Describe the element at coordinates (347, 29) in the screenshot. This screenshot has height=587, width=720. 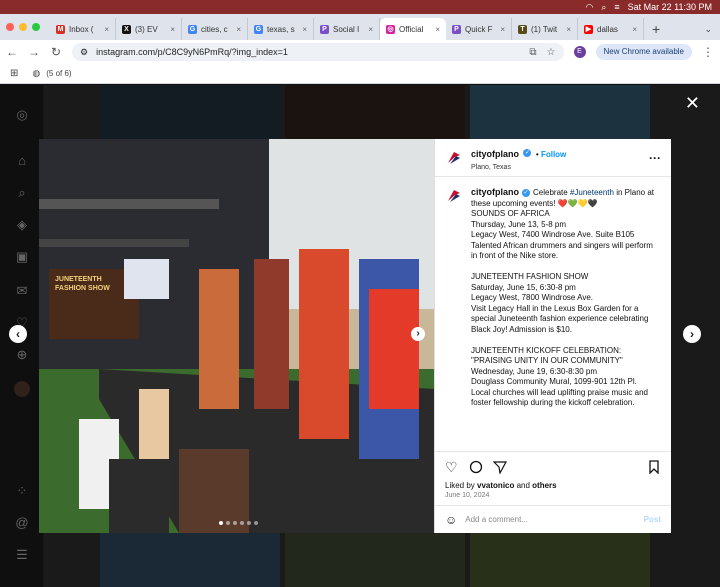
I see `browser-tab: P Social I ×` at that location.